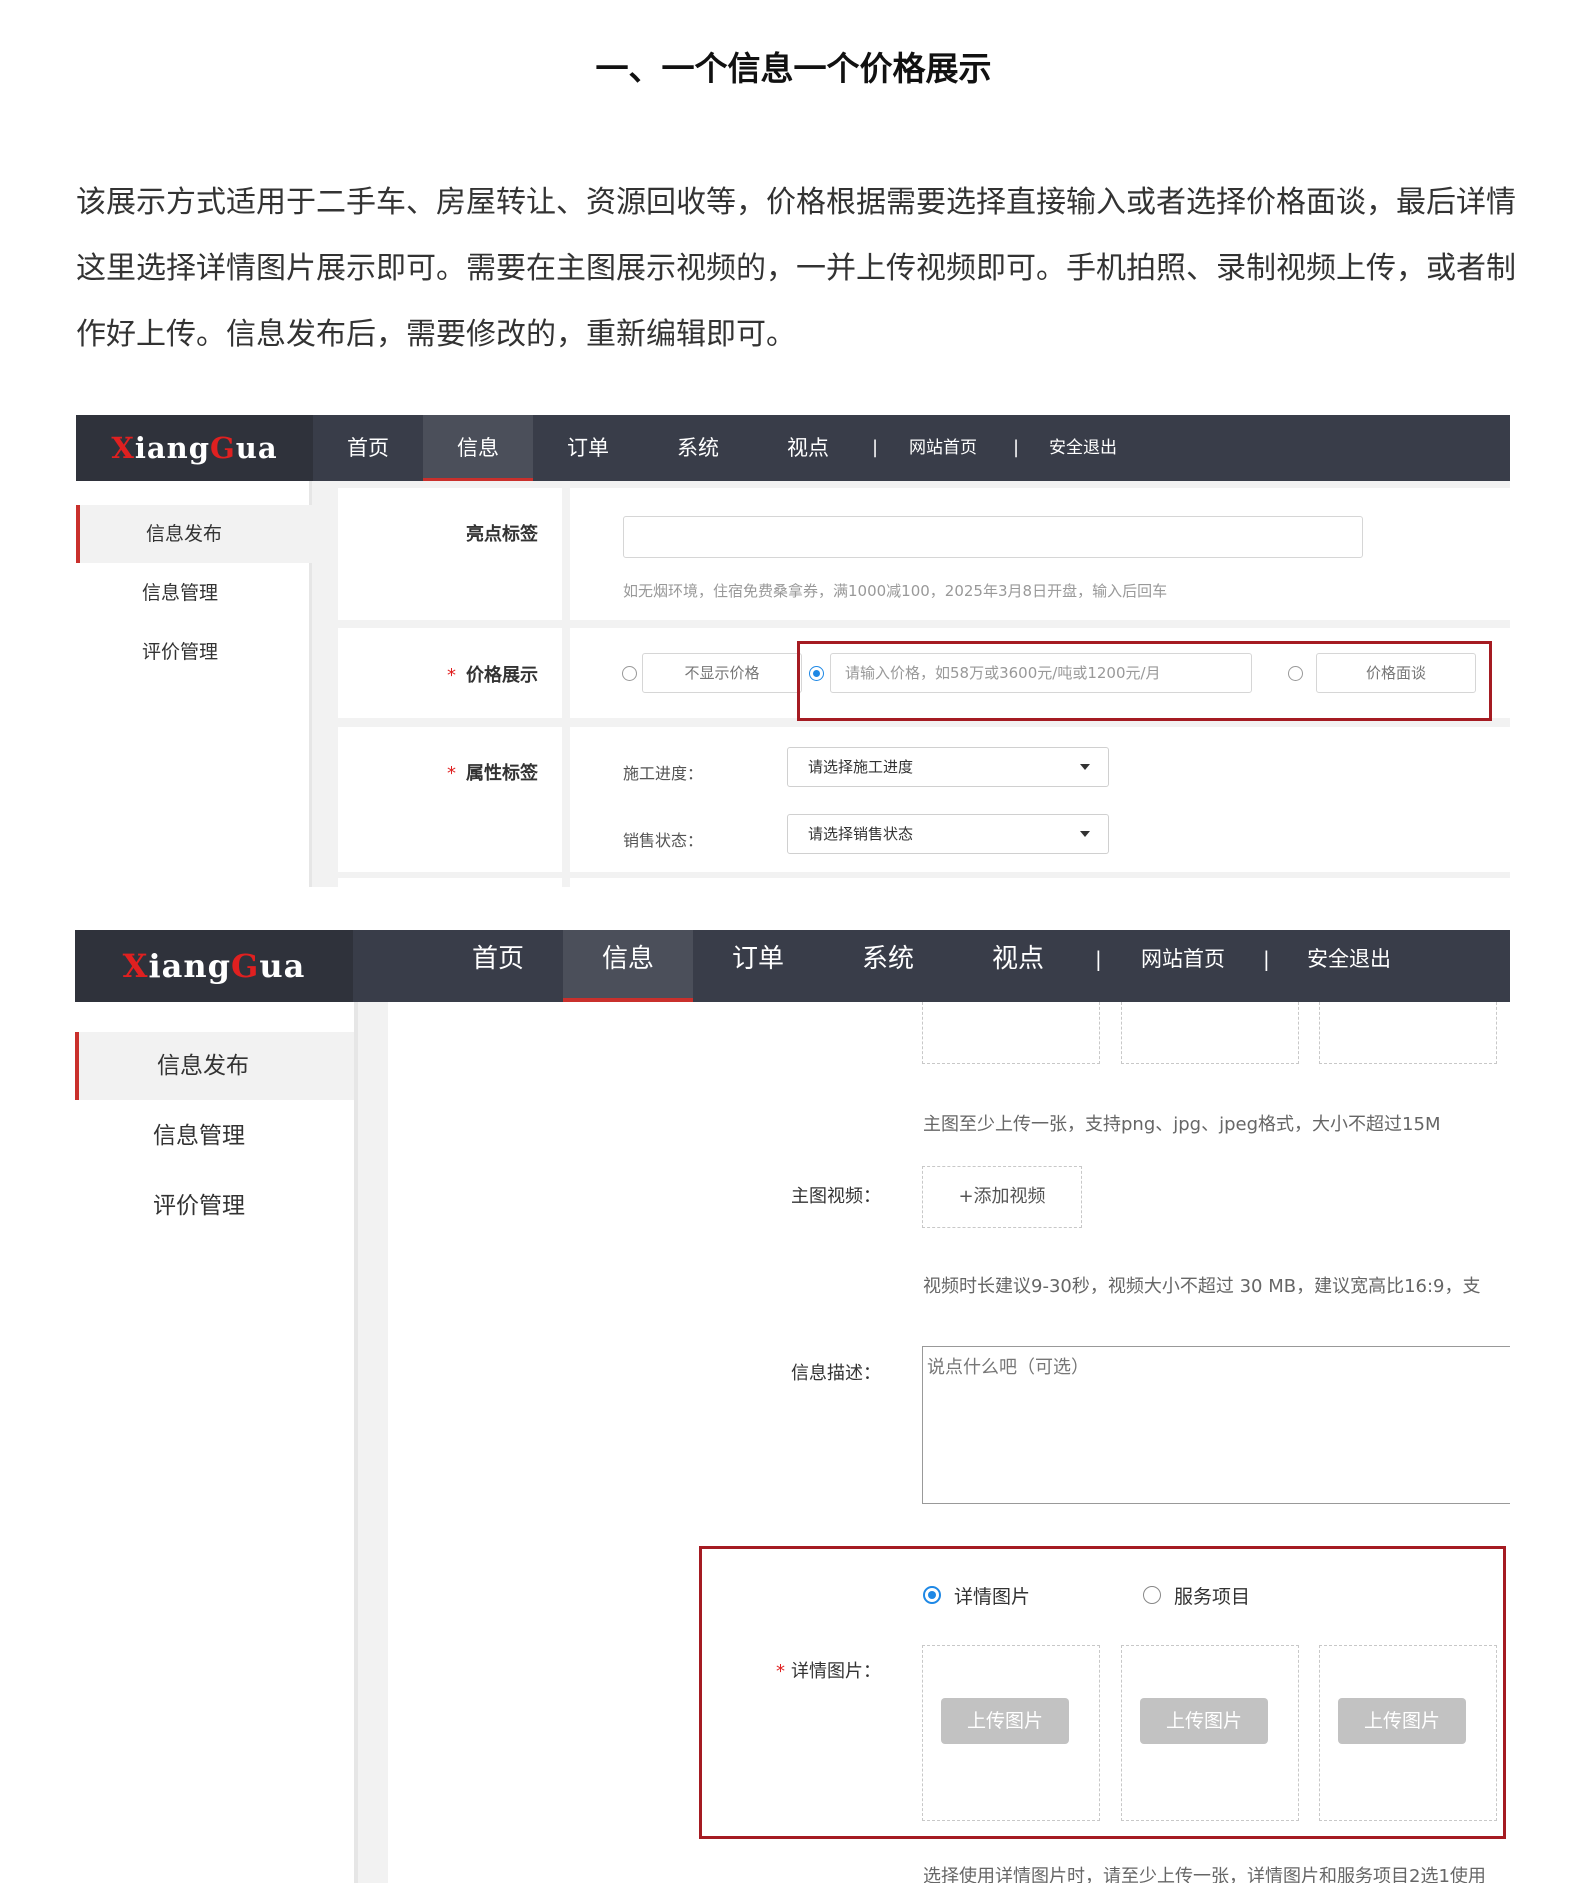  What do you see at coordinates (1002, 1197) in the screenshot?
I see `add-video-button: +添加视频` at bounding box center [1002, 1197].